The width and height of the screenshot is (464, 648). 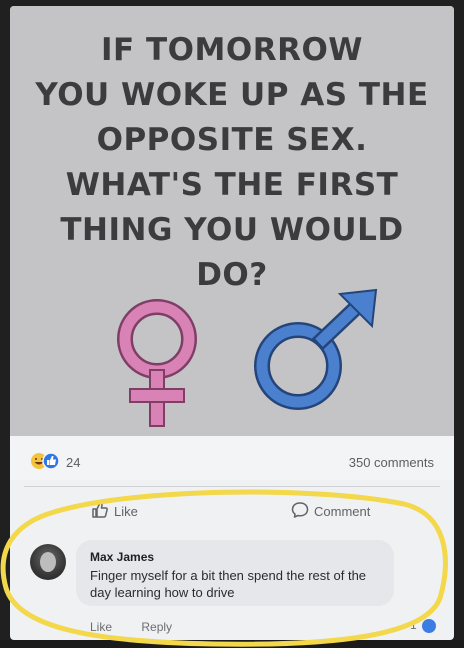 I want to click on female-symbol-icon, so click(x=157, y=363).